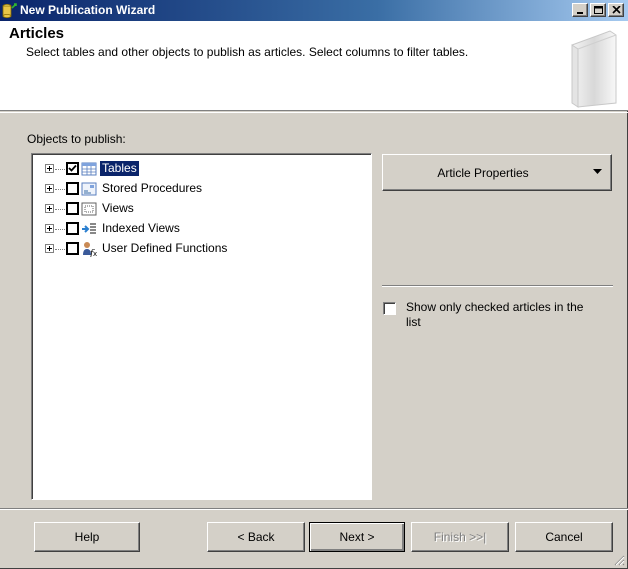 Image resolution: width=628 pixels, height=569 pixels. I want to click on options-divider, so click(497, 286).